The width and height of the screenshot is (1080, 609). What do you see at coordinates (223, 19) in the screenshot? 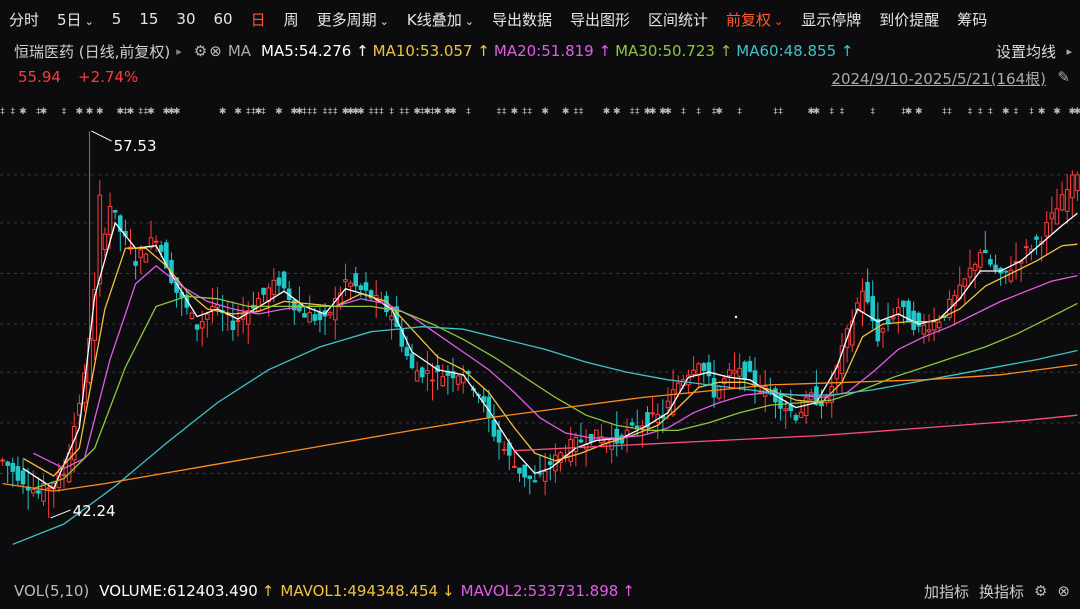
I see `toolbar-item: 60` at bounding box center [223, 19].